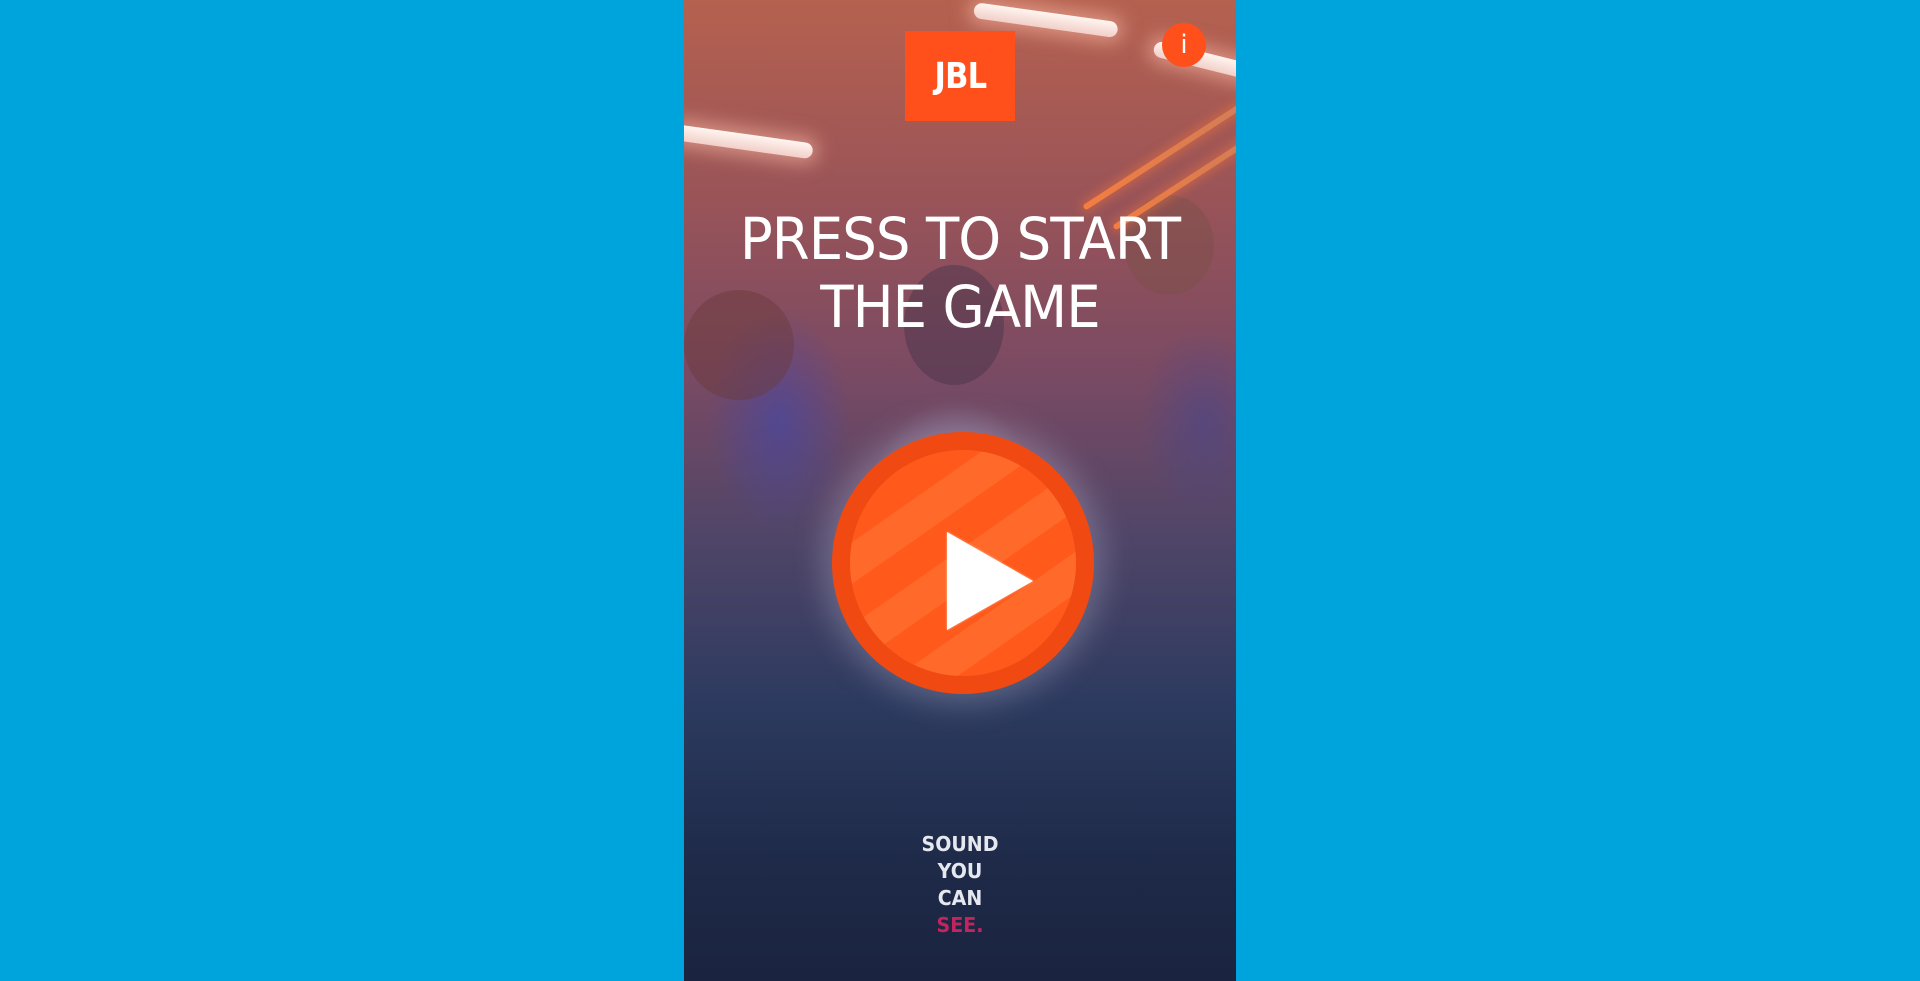 Image resolution: width=1920 pixels, height=981 pixels. I want to click on tagline-line-4: SEE., so click(960, 925).